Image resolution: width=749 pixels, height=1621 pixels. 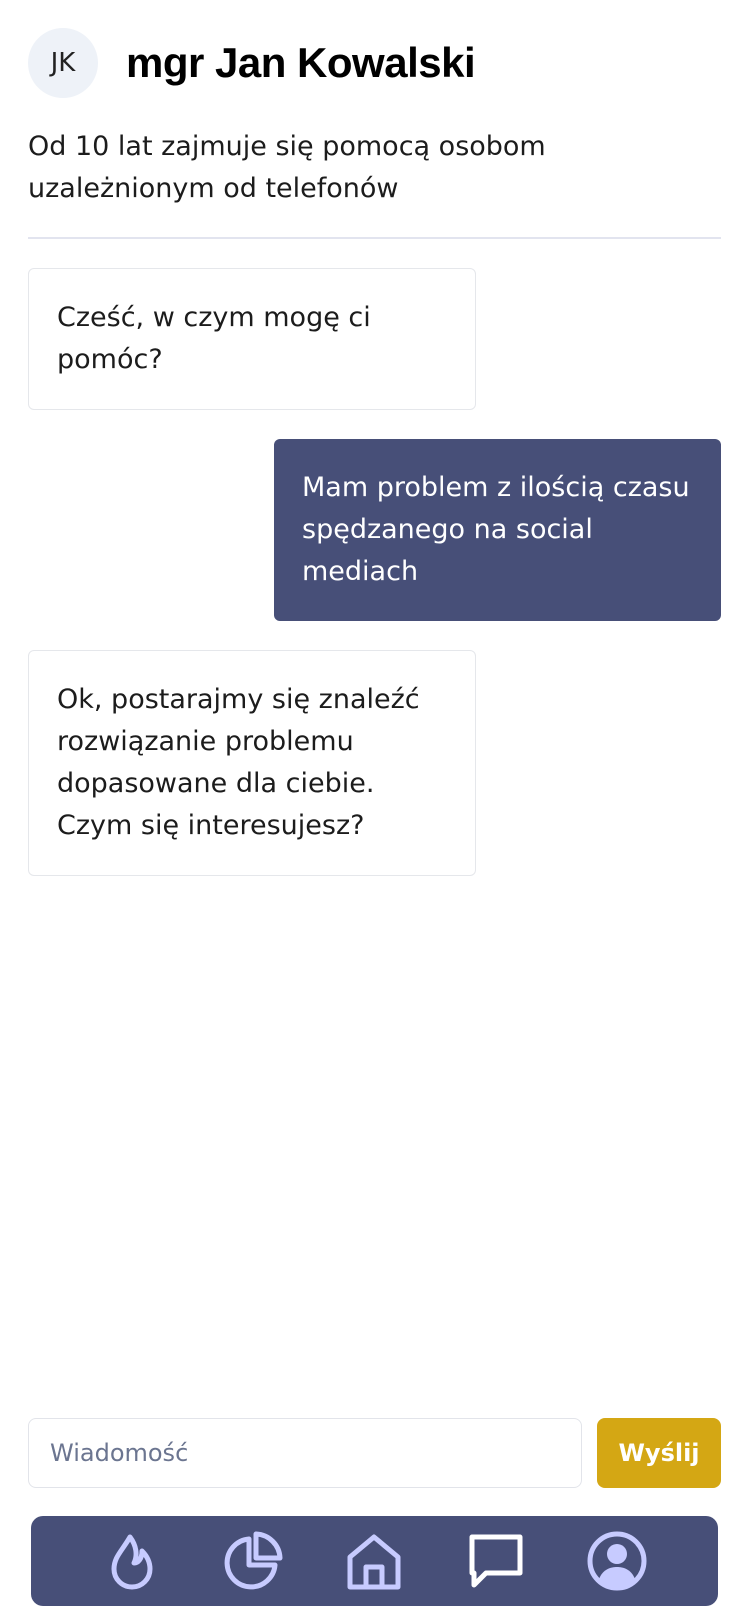 I want to click on message-composer: Wyślij, so click(x=374, y=1453).